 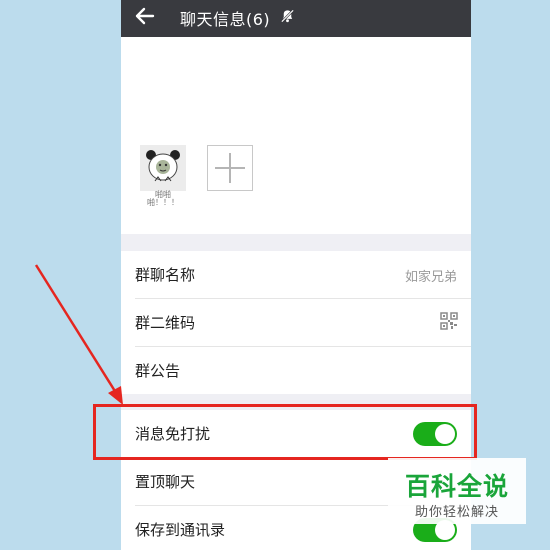 I want to click on plus-icon, so click(x=230, y=168).